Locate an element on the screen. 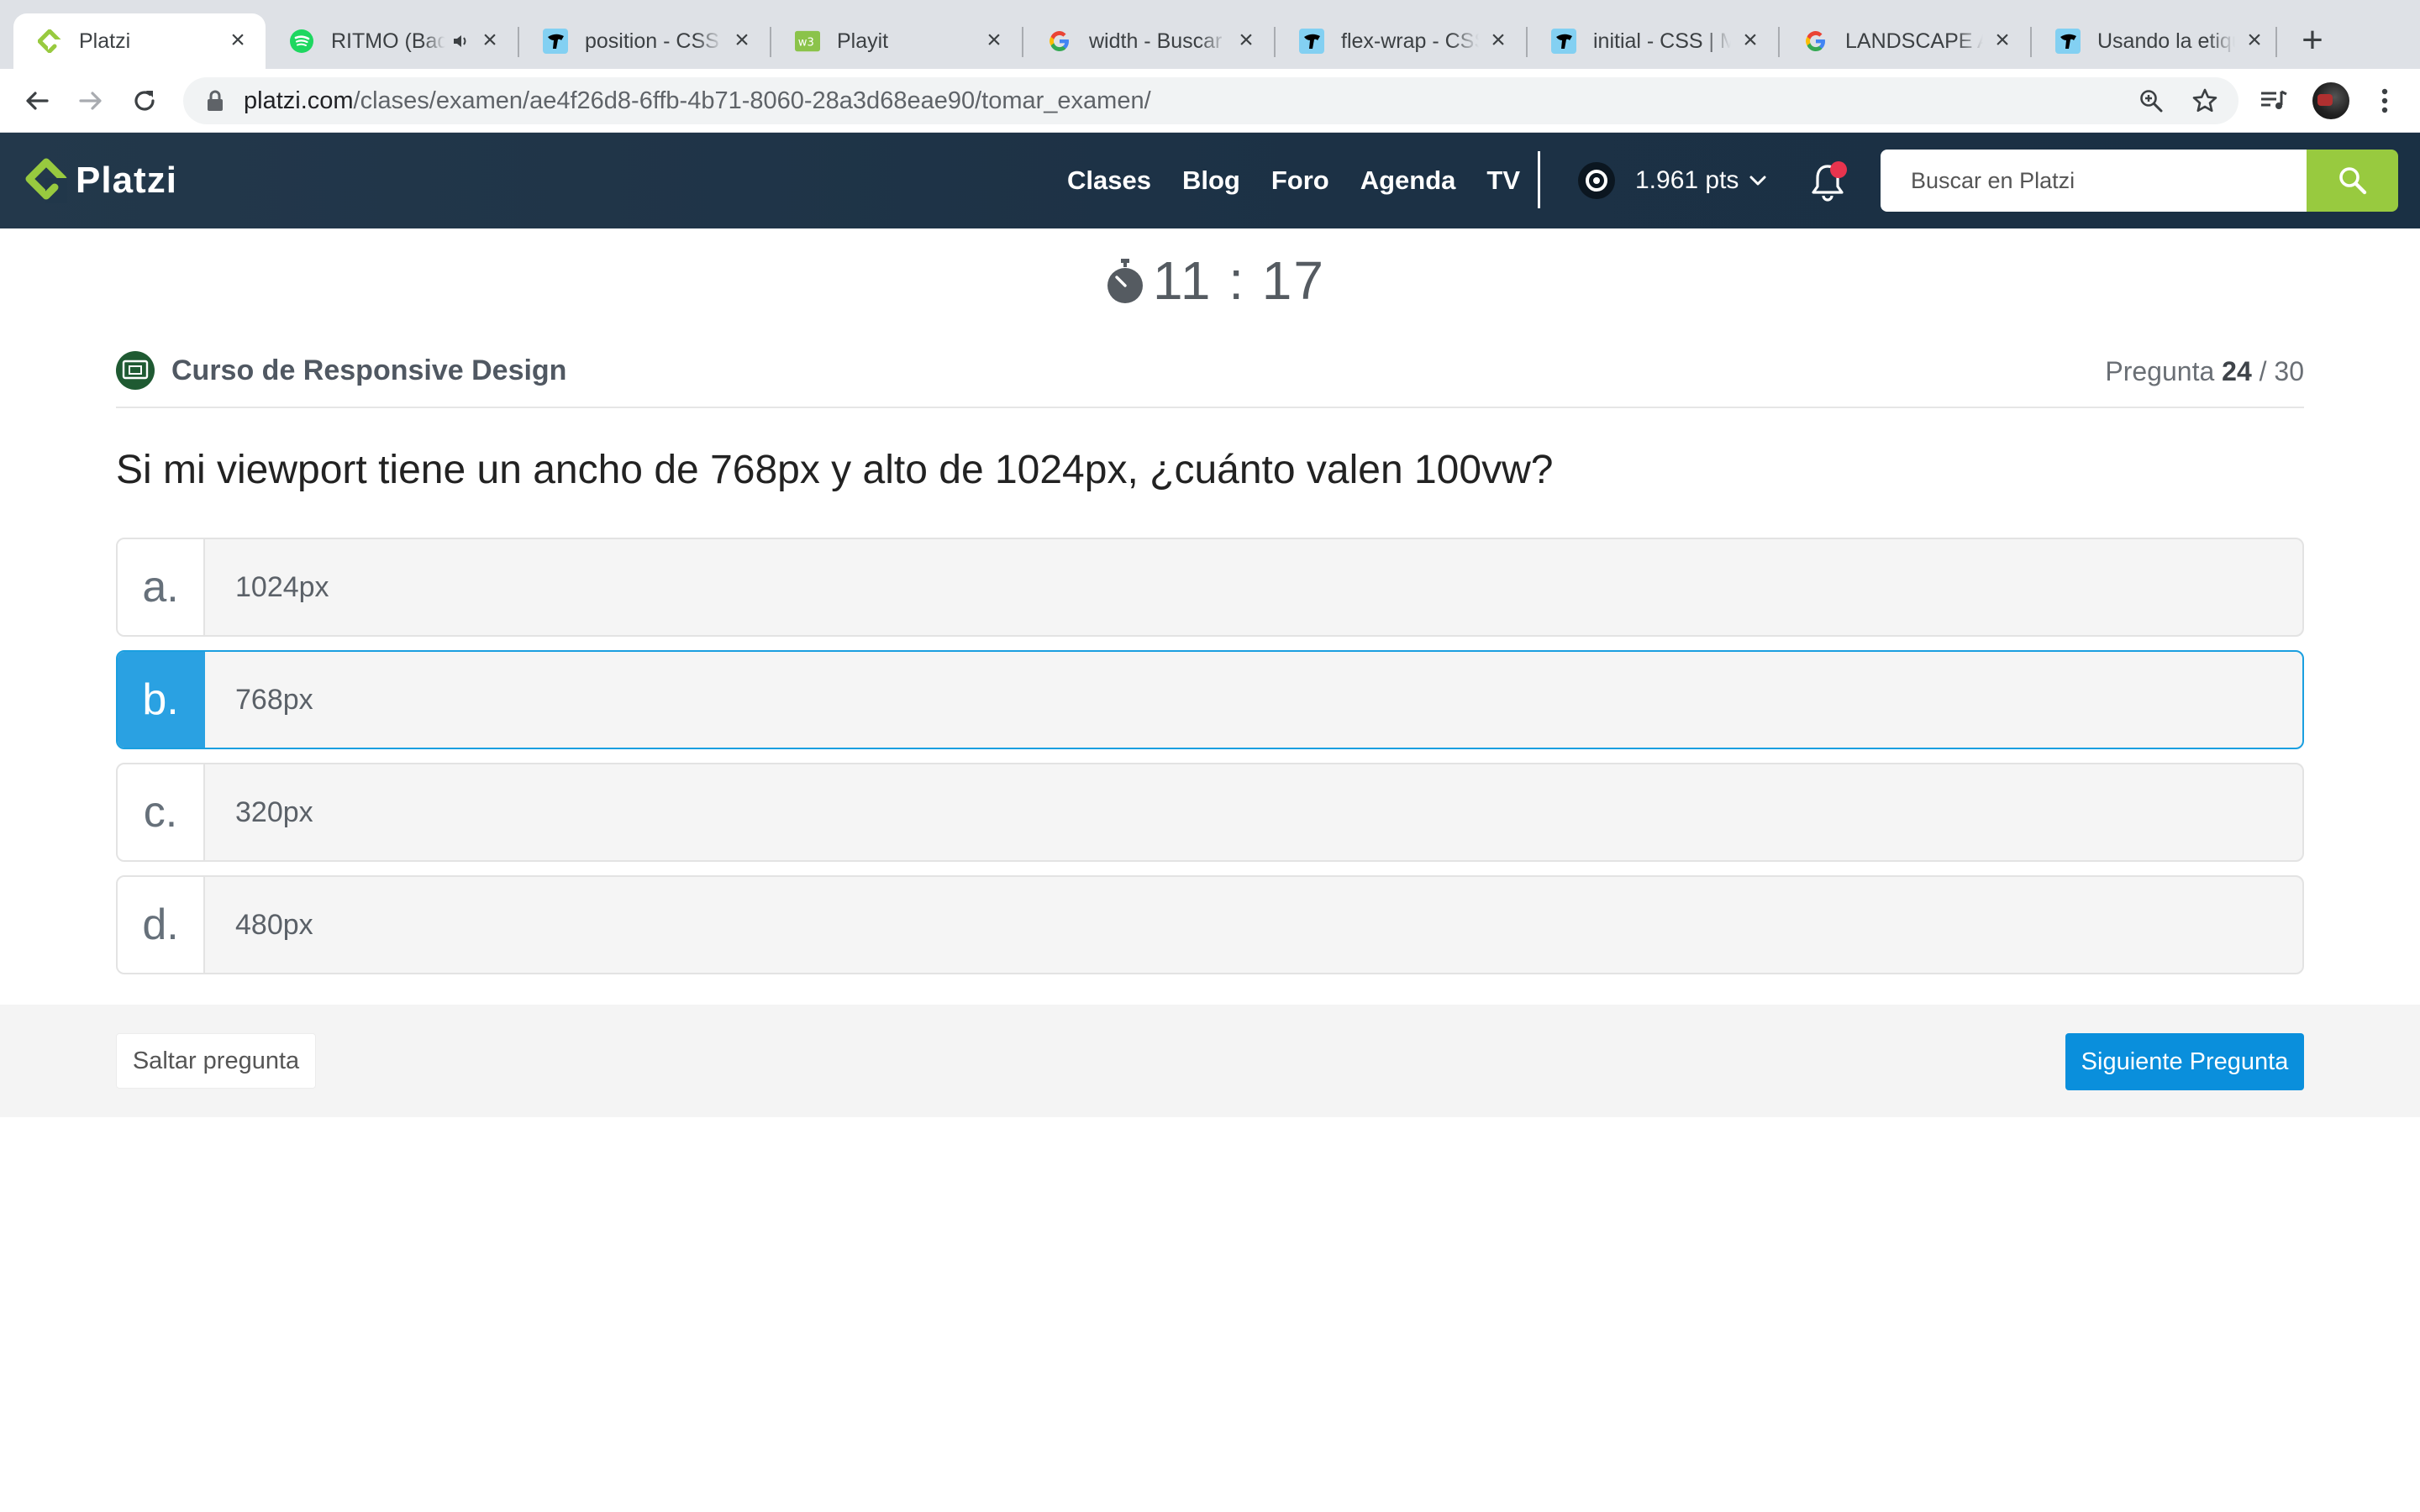 This screenshot has height=1512, width=2420. tab-mdn-flex-wrap: flex-wrap - CSS | MDN × is located at coordinates (1401, 41).